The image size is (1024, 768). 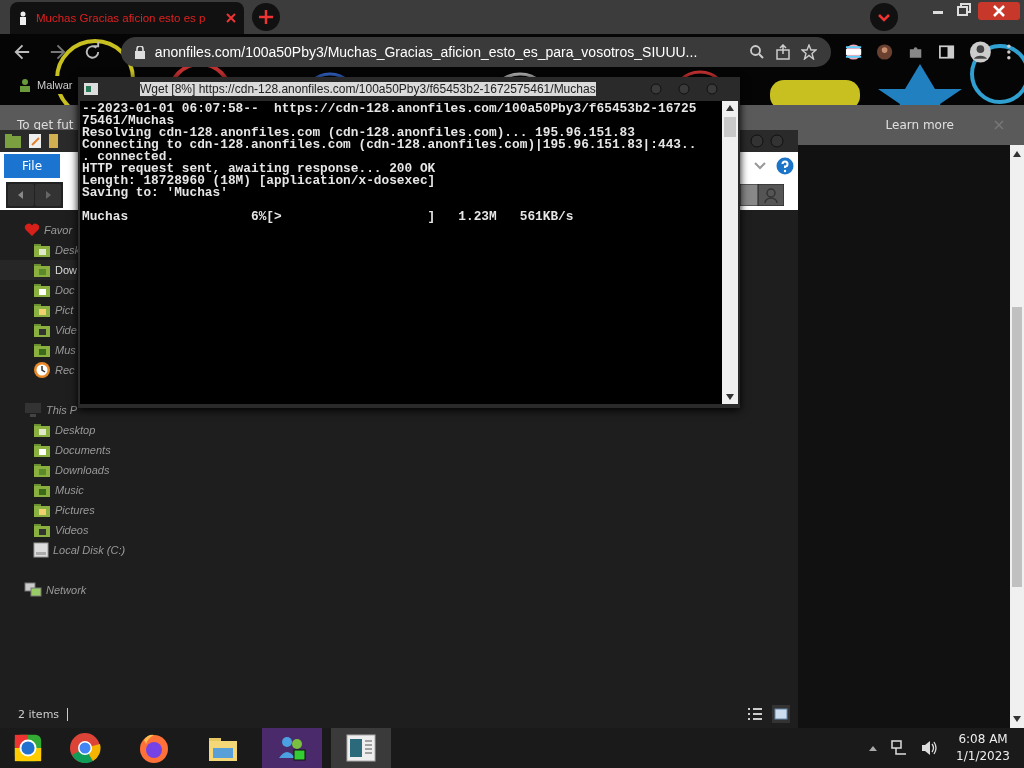 I want to click on clock: 6:08 AM 1/1/2023, so click(x=983, y=748).